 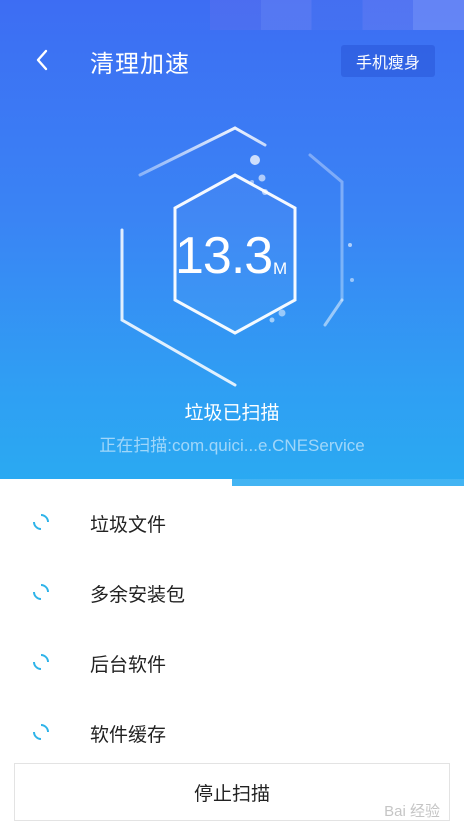 I want to click on scan-status: 垃圾已扫描, so click(x=232, y=413).